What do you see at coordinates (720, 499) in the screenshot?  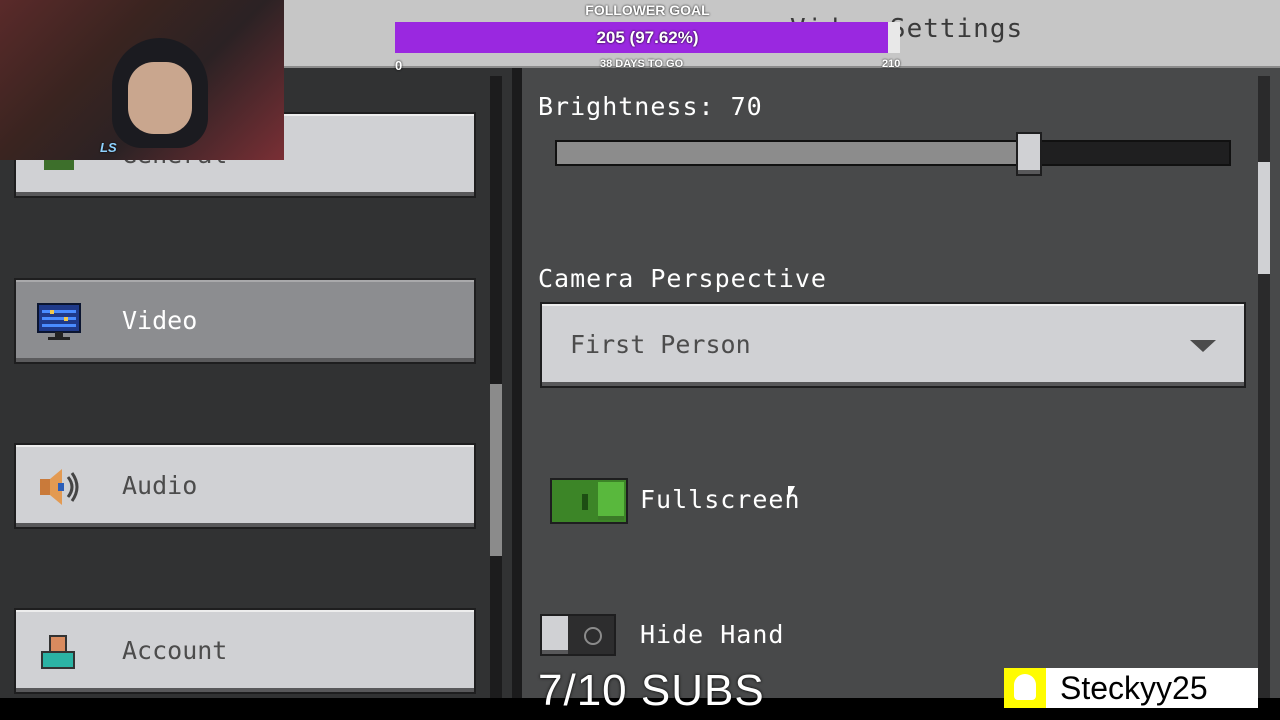 I see `fullscreen-label: Fullscreen` at bounding box center [720, 499].